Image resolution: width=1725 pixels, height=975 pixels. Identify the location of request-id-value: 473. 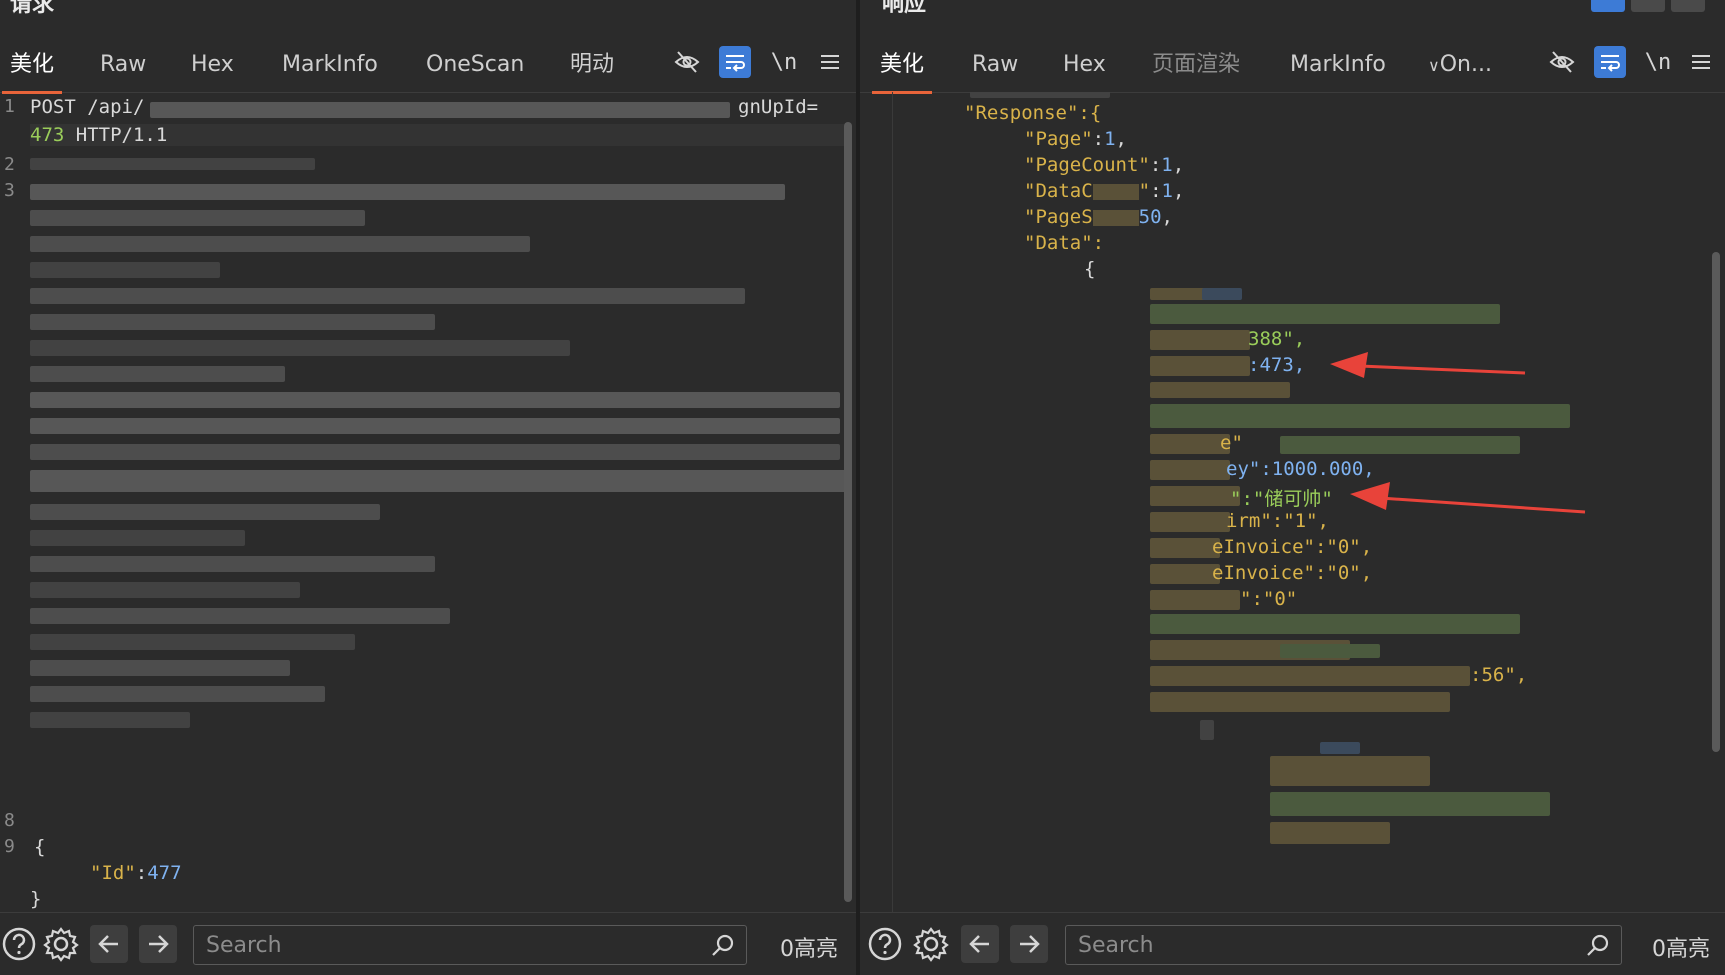
(47, 135).